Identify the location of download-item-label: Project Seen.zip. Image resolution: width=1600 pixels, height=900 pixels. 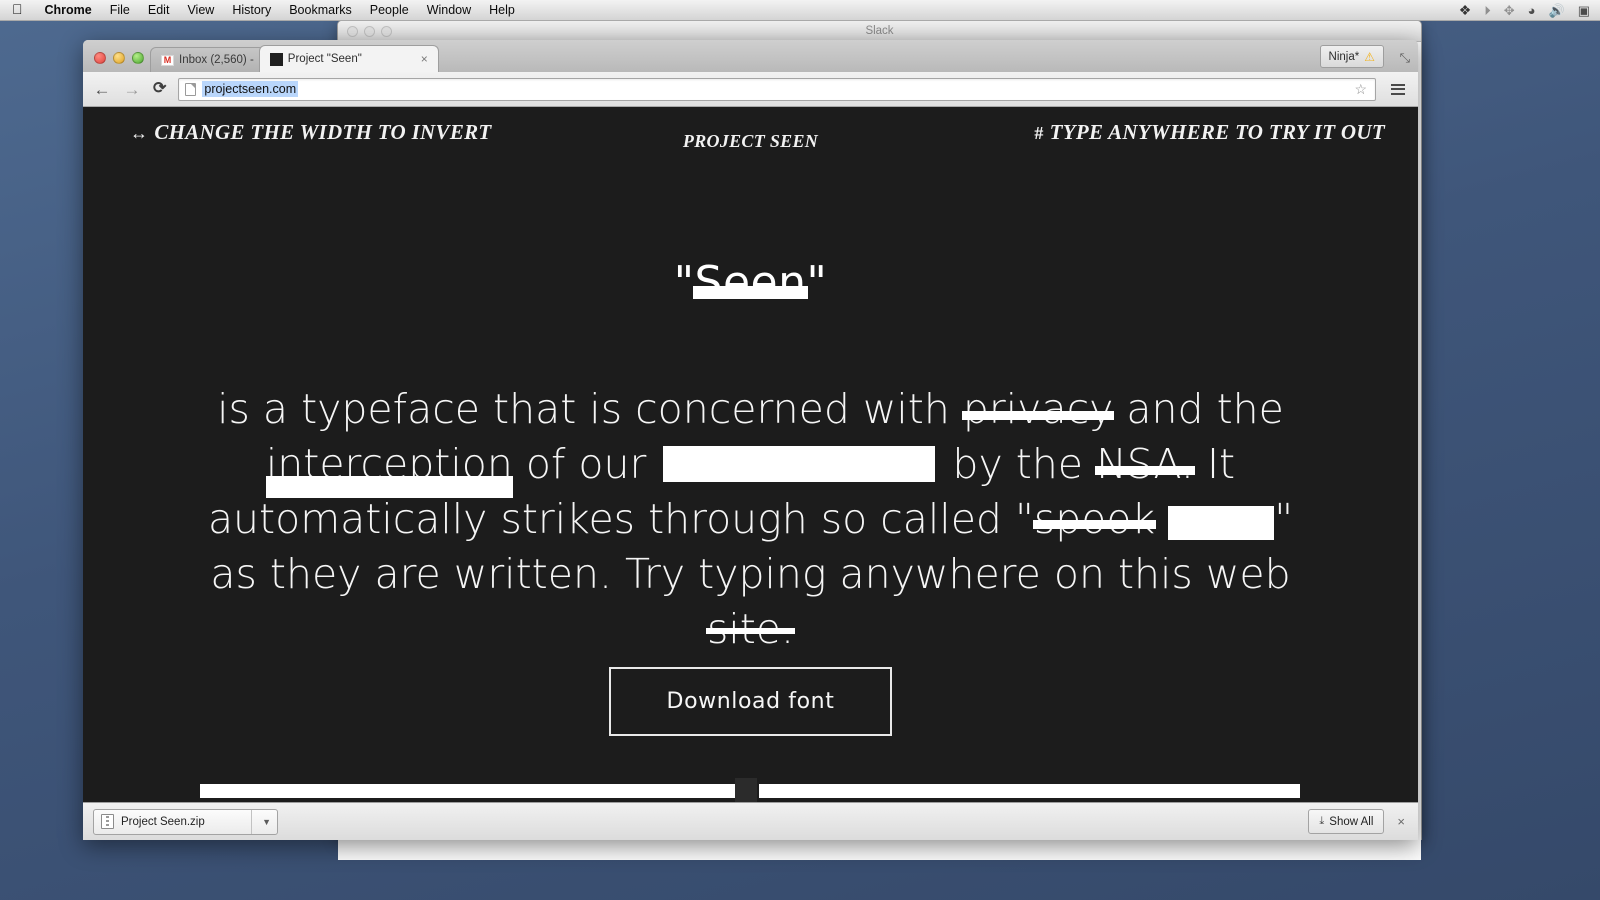
(163, 821).